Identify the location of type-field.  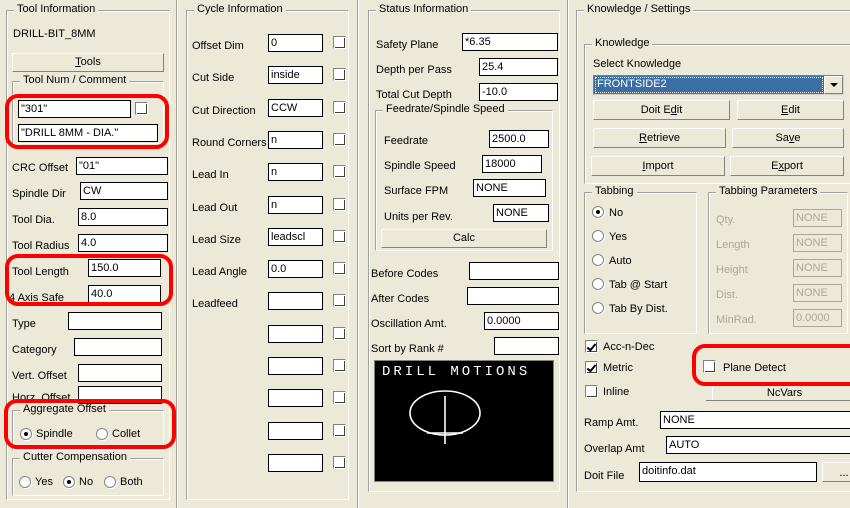
(115, 321).